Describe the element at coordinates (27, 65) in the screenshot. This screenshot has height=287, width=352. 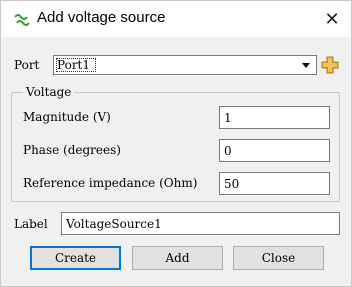
I see `port-label: Port` at that location.